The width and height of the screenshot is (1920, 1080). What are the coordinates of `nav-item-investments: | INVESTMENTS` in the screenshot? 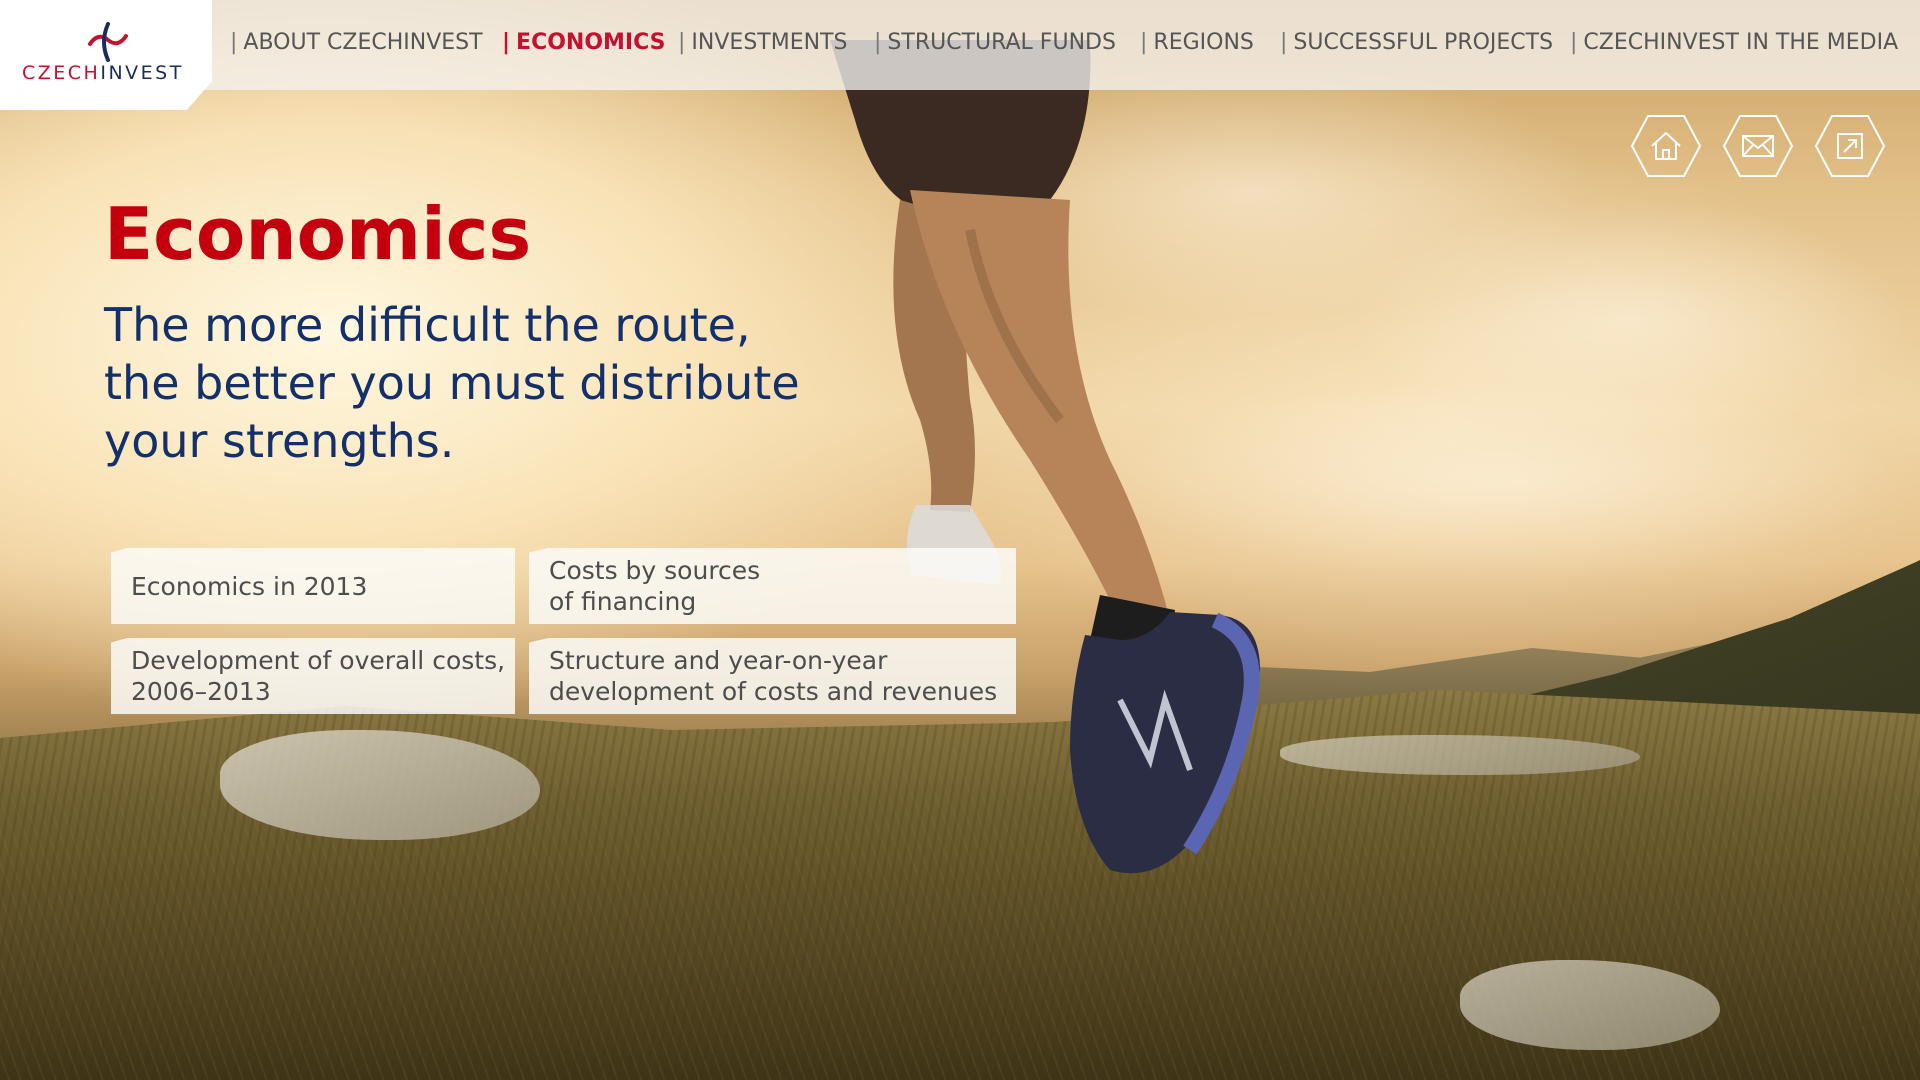 It's located at (762, 42).